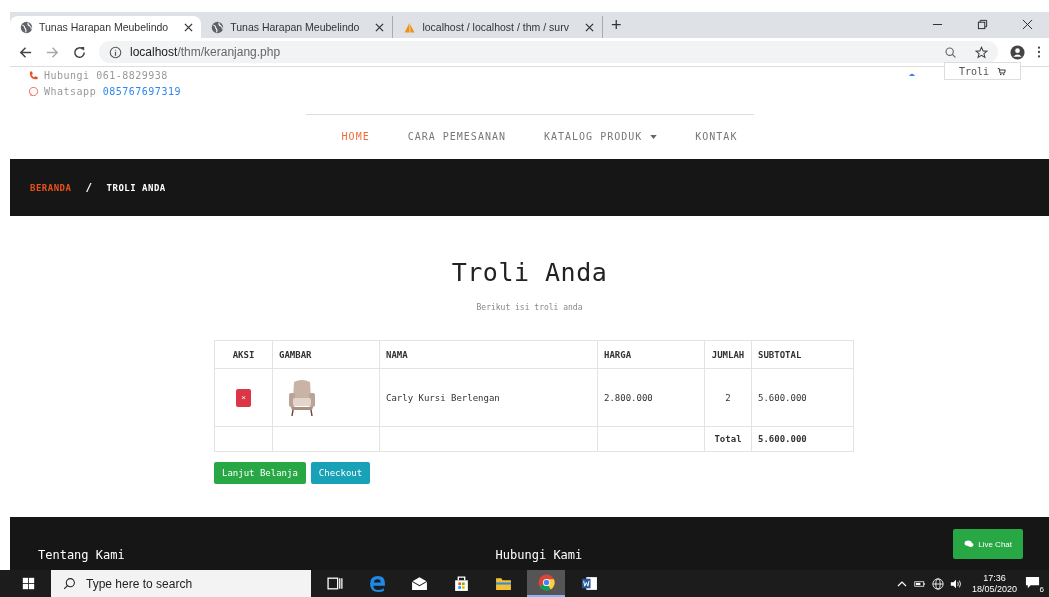 Image resolution: width=1049 pixels, height=597 pixels. I want to click on chat-icon, so click(969, 544).